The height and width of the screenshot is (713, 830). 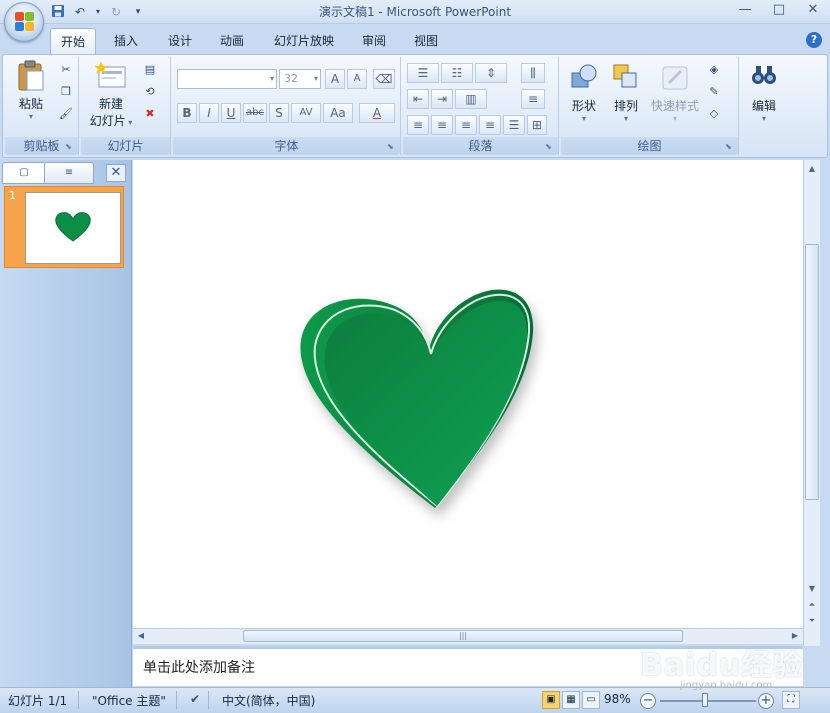 I want to click on bullets-icon: ☰, so click(x=423, y=73).